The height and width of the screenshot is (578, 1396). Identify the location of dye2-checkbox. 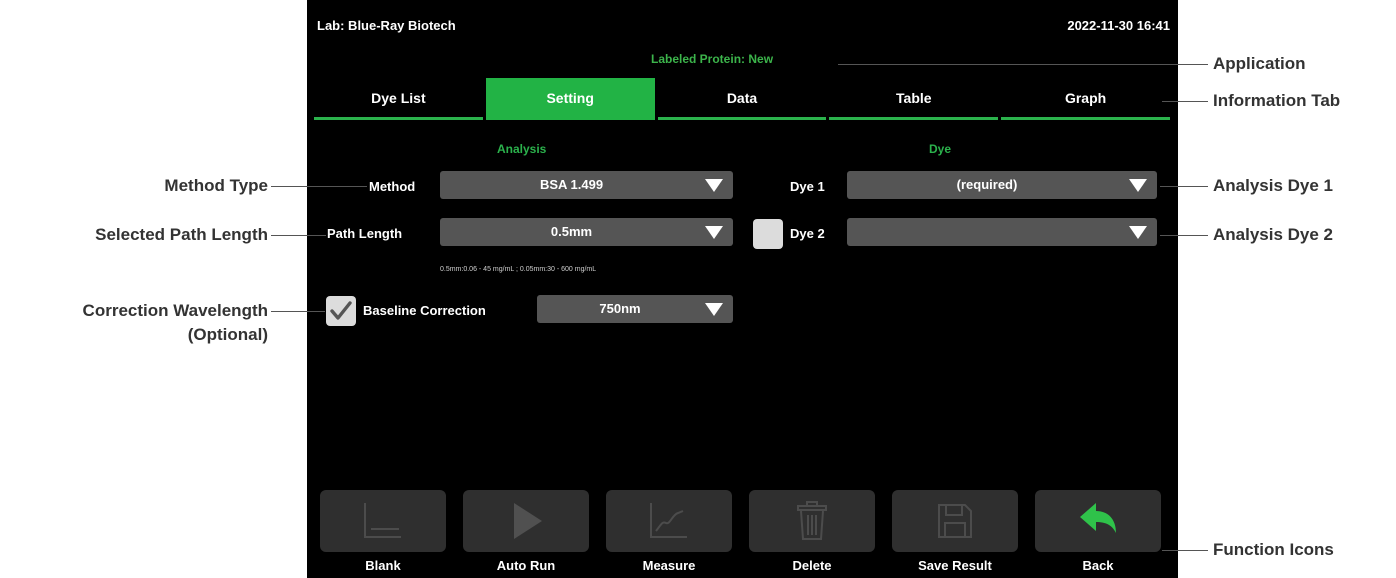
(768, 234).